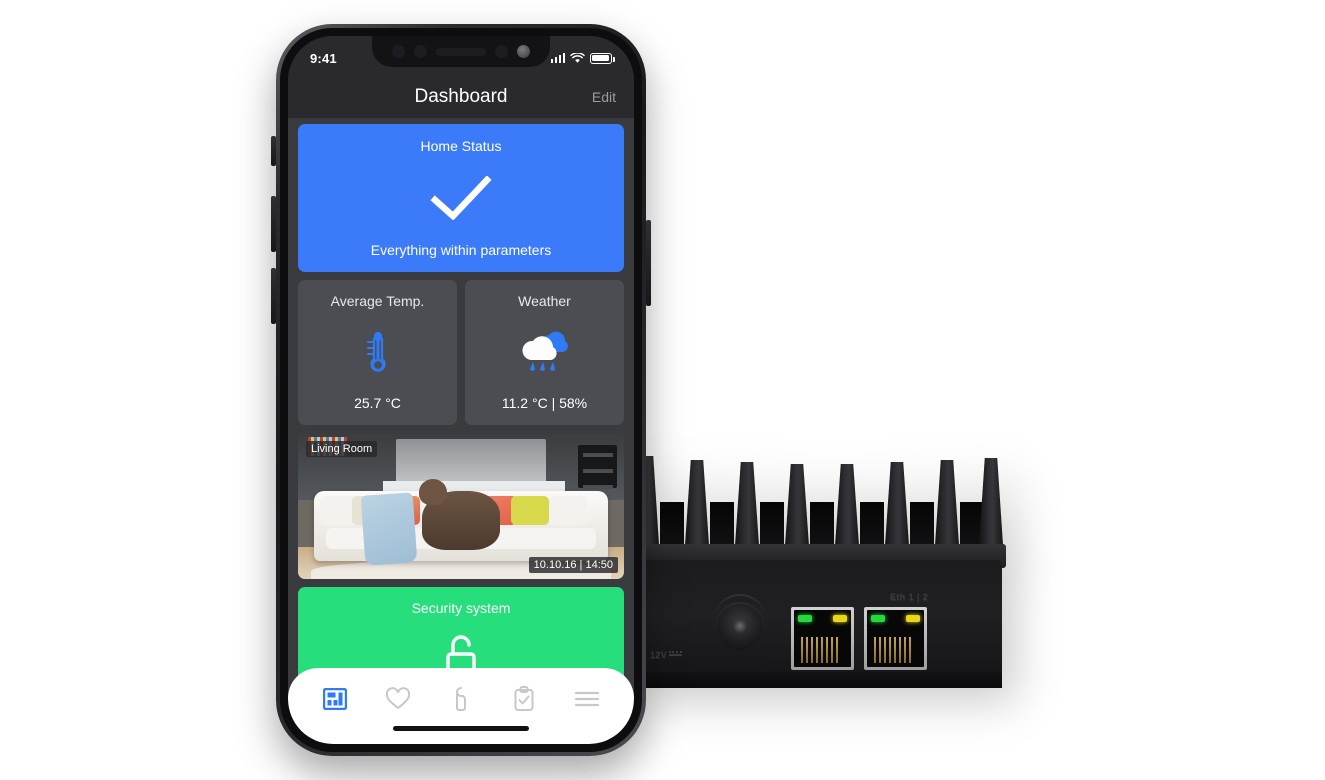 The height and width of the screenshot is (780, 1325). I want to click on weather-title: Weather, so click(544, 301).